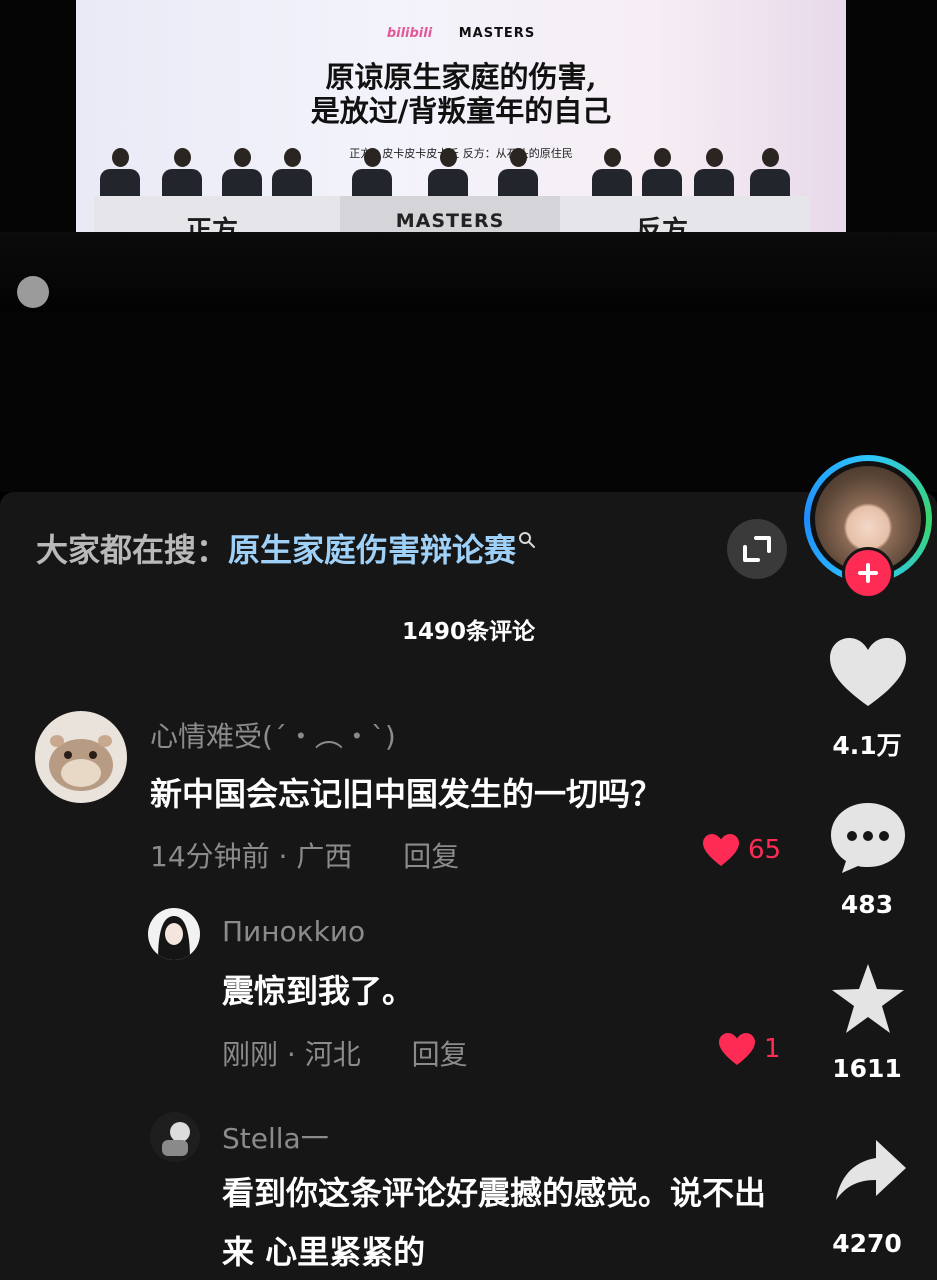 This screenshot has height=1280, width=937. What do you see at coordinates (497, 33) in the screenshot?
I see `masters-logo: MASTERS` at bounding box center [497, 33].